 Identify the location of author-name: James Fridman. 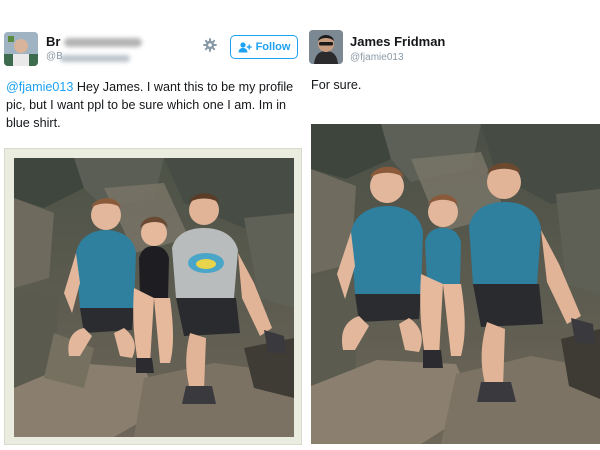
(397, 41).